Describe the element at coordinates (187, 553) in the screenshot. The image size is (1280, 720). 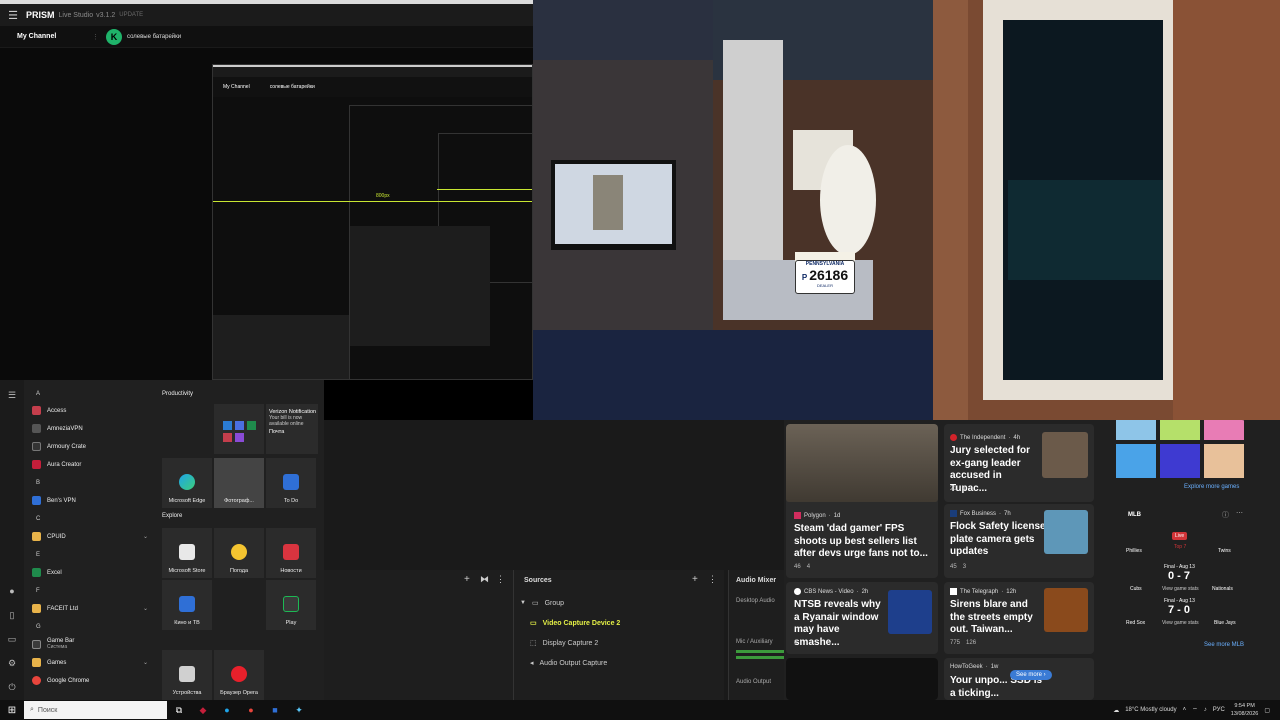
I see `tile-store: Microsoft Store` at that location.